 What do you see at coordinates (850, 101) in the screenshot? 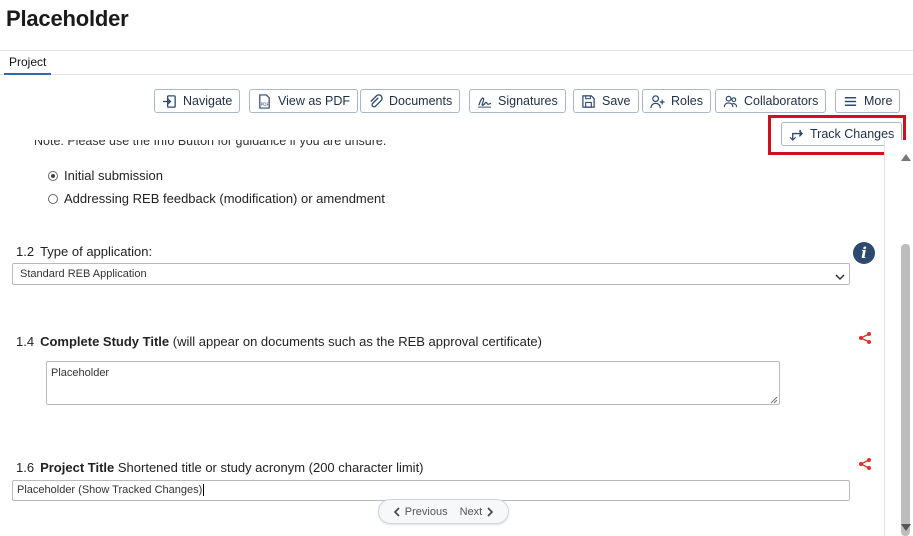
I see `menu-icon` at bounding box center [850, 101].